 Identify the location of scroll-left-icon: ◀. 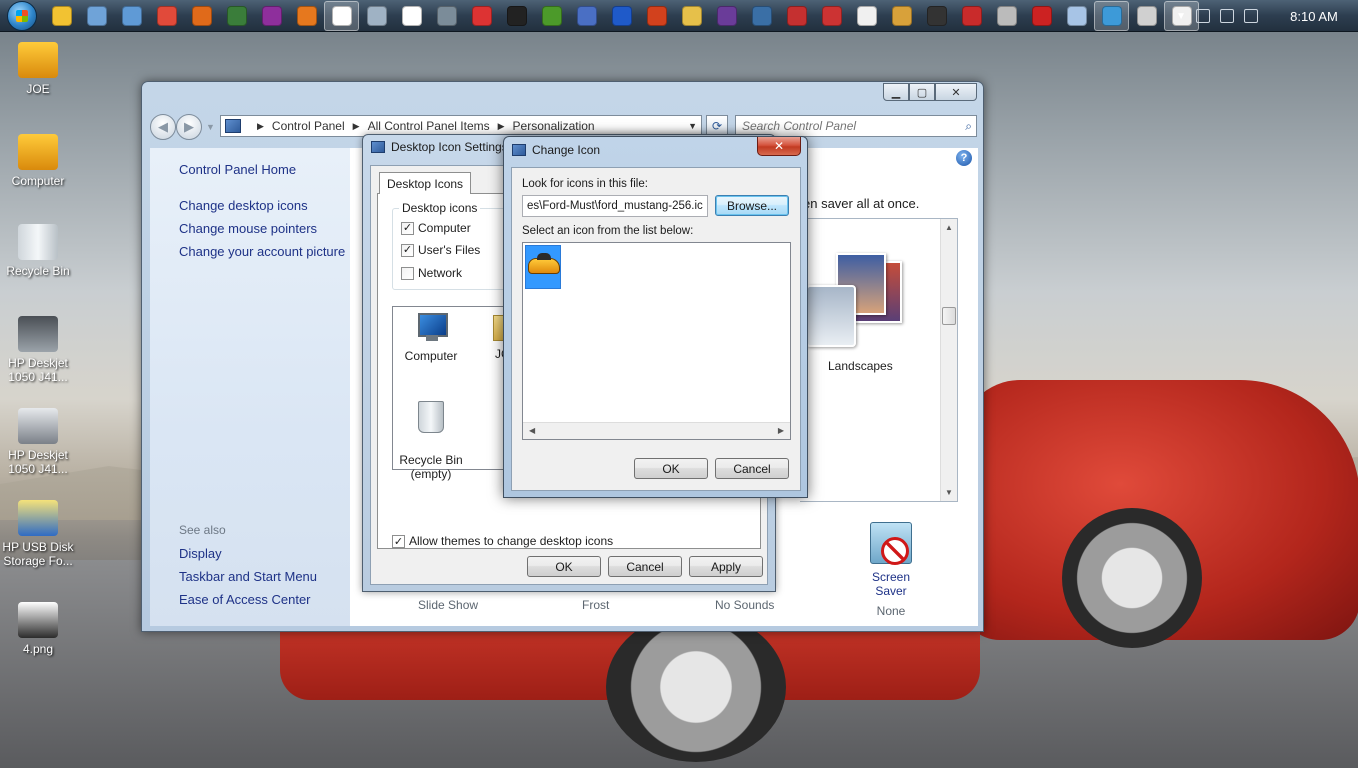
(532, 430).